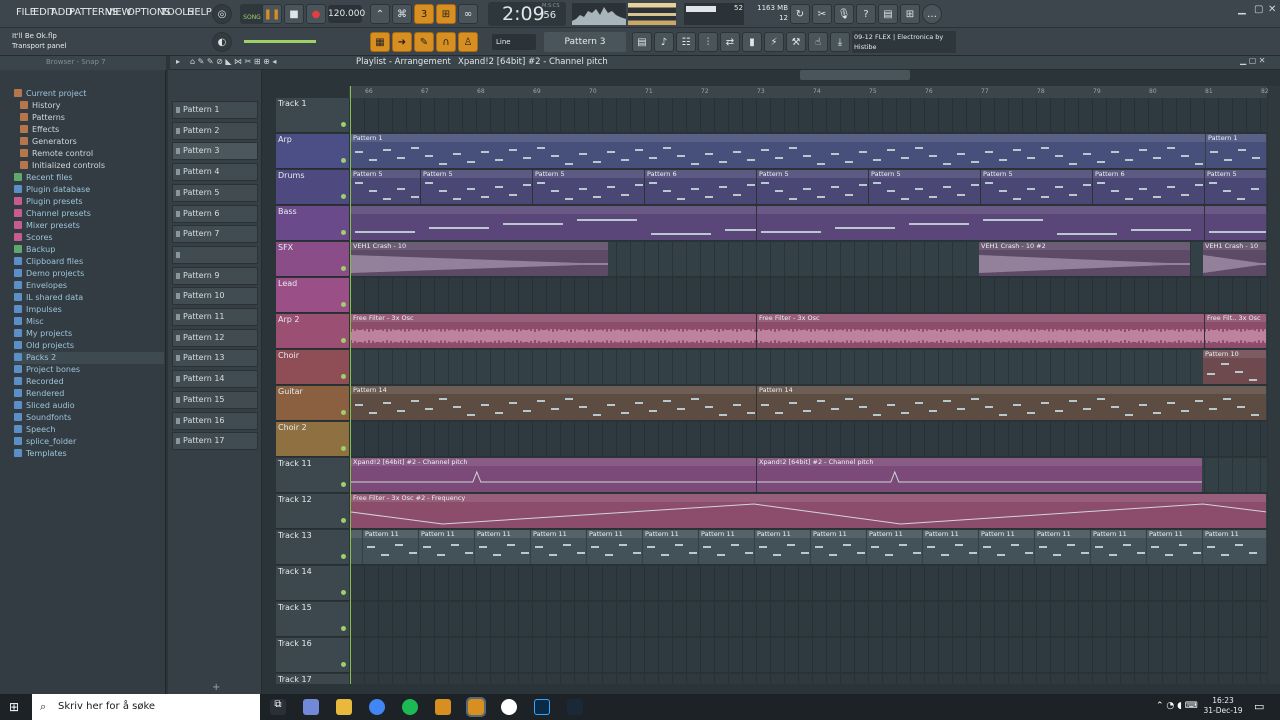  Describe the element at coordinates (215, 213) in the screenshot. I see `pattern-item: Pattern 6` at that location.